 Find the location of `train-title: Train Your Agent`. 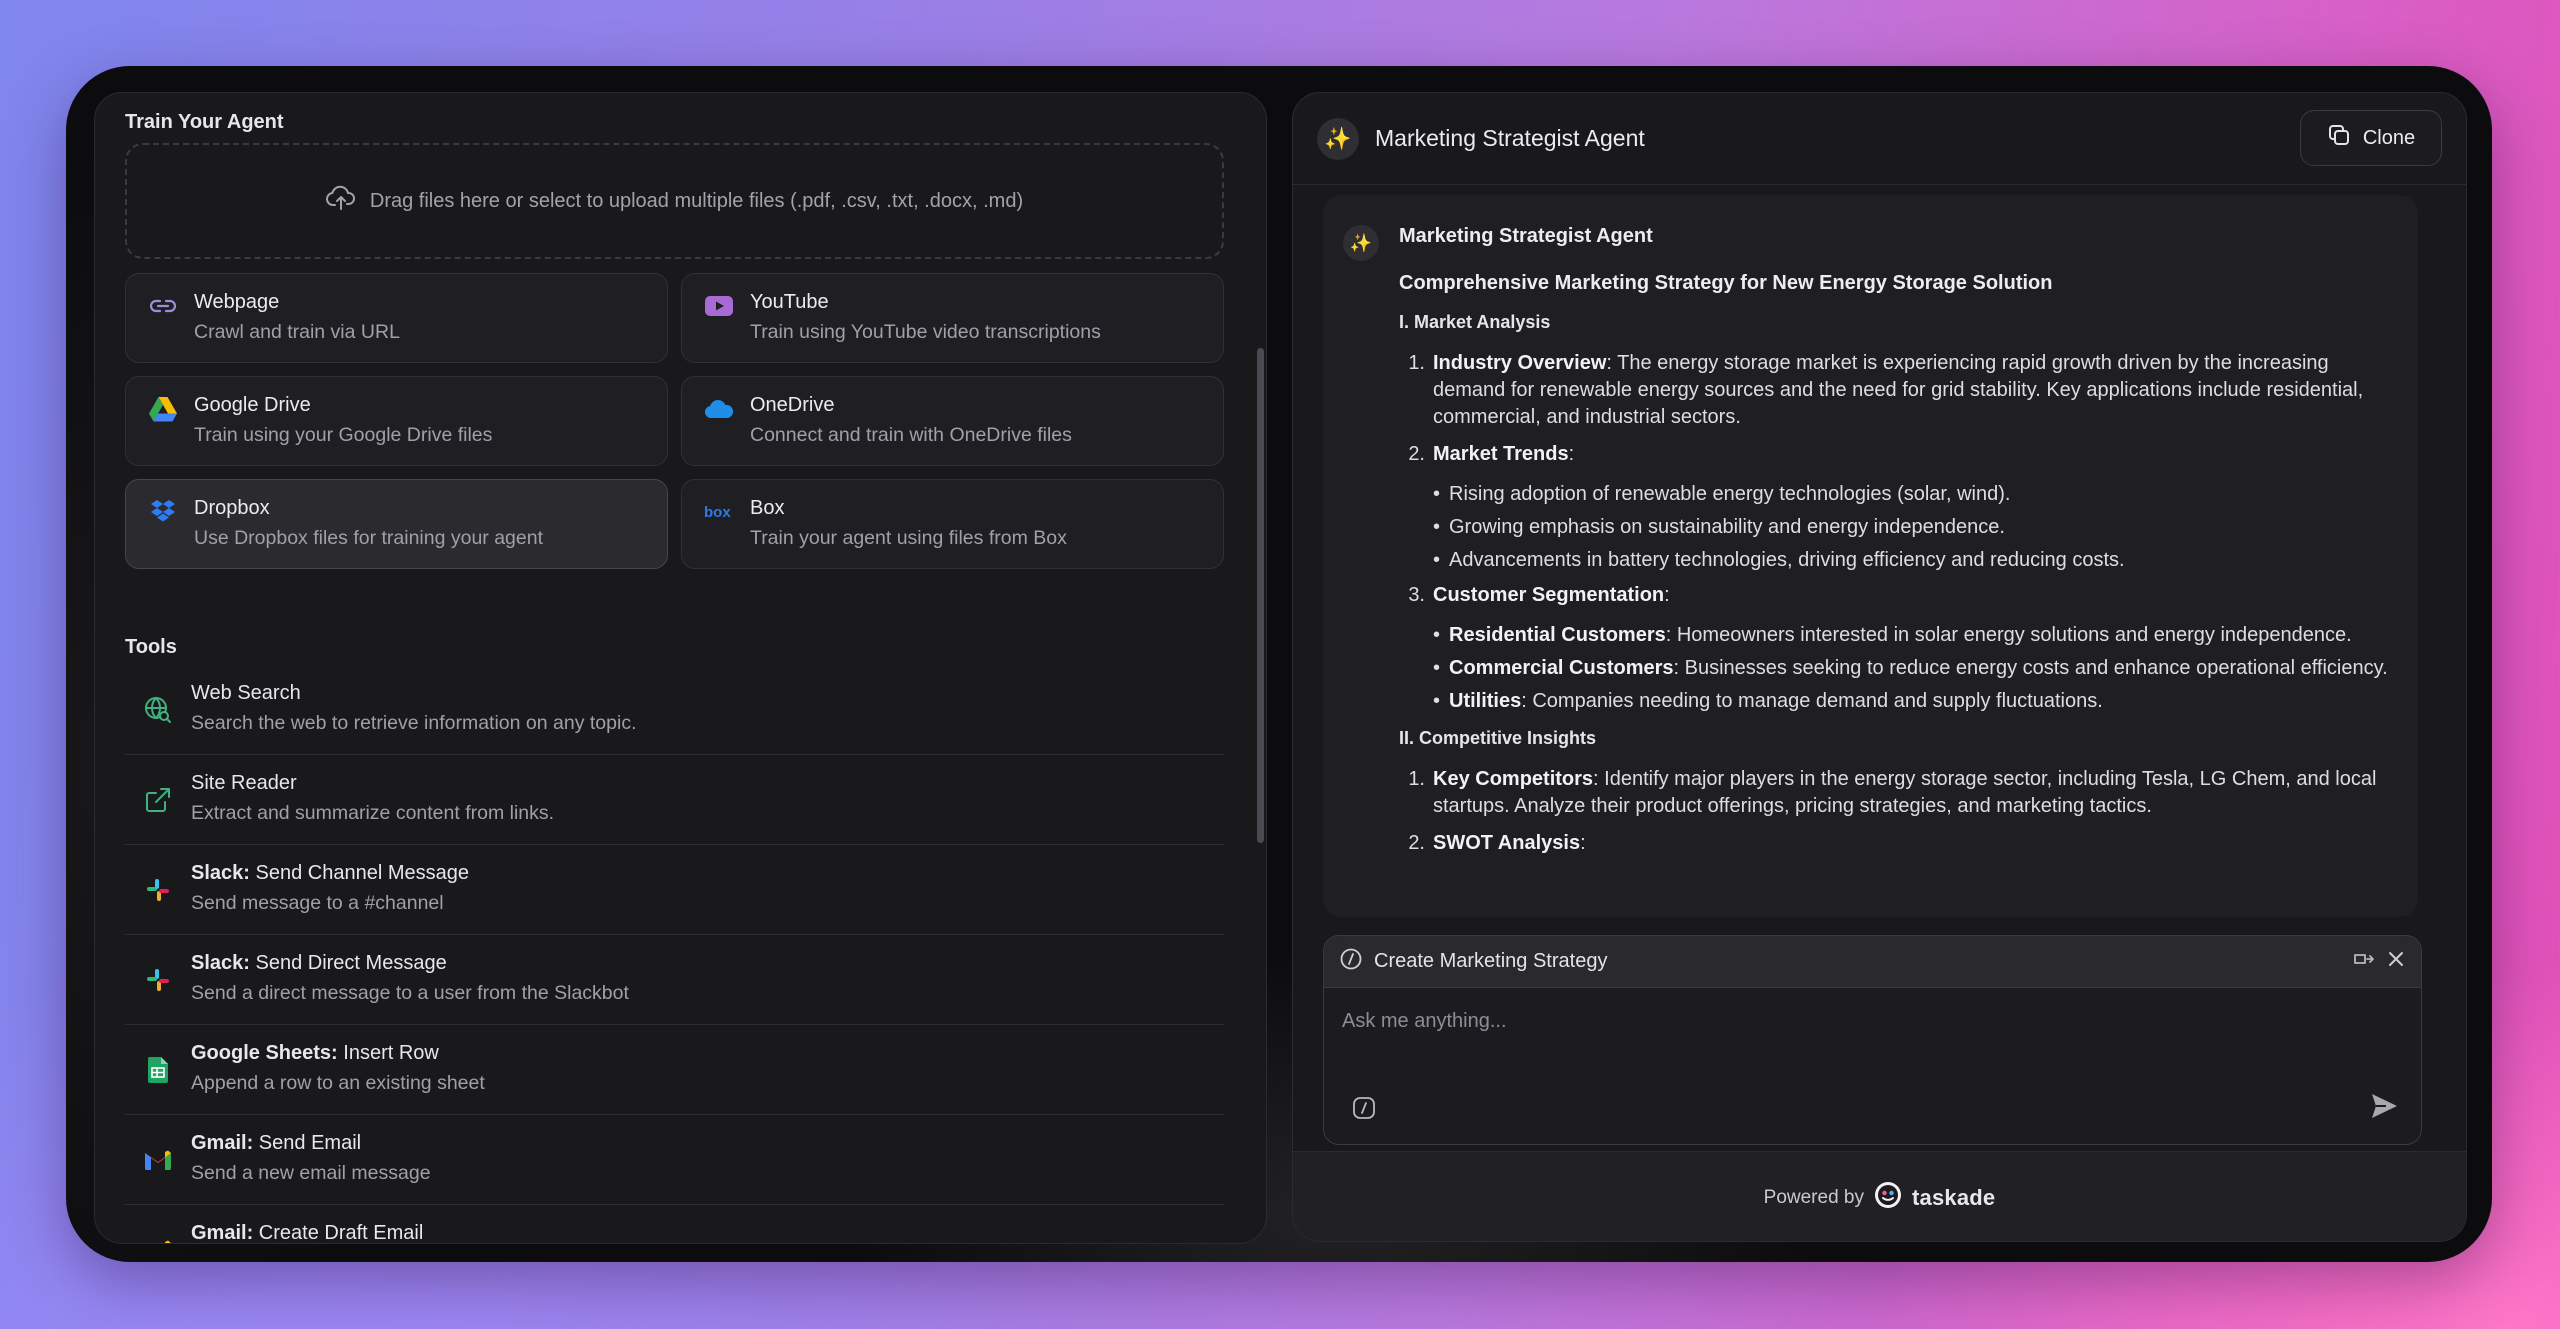

train-title: Train Your Agent is located at coordinates (204, 122).